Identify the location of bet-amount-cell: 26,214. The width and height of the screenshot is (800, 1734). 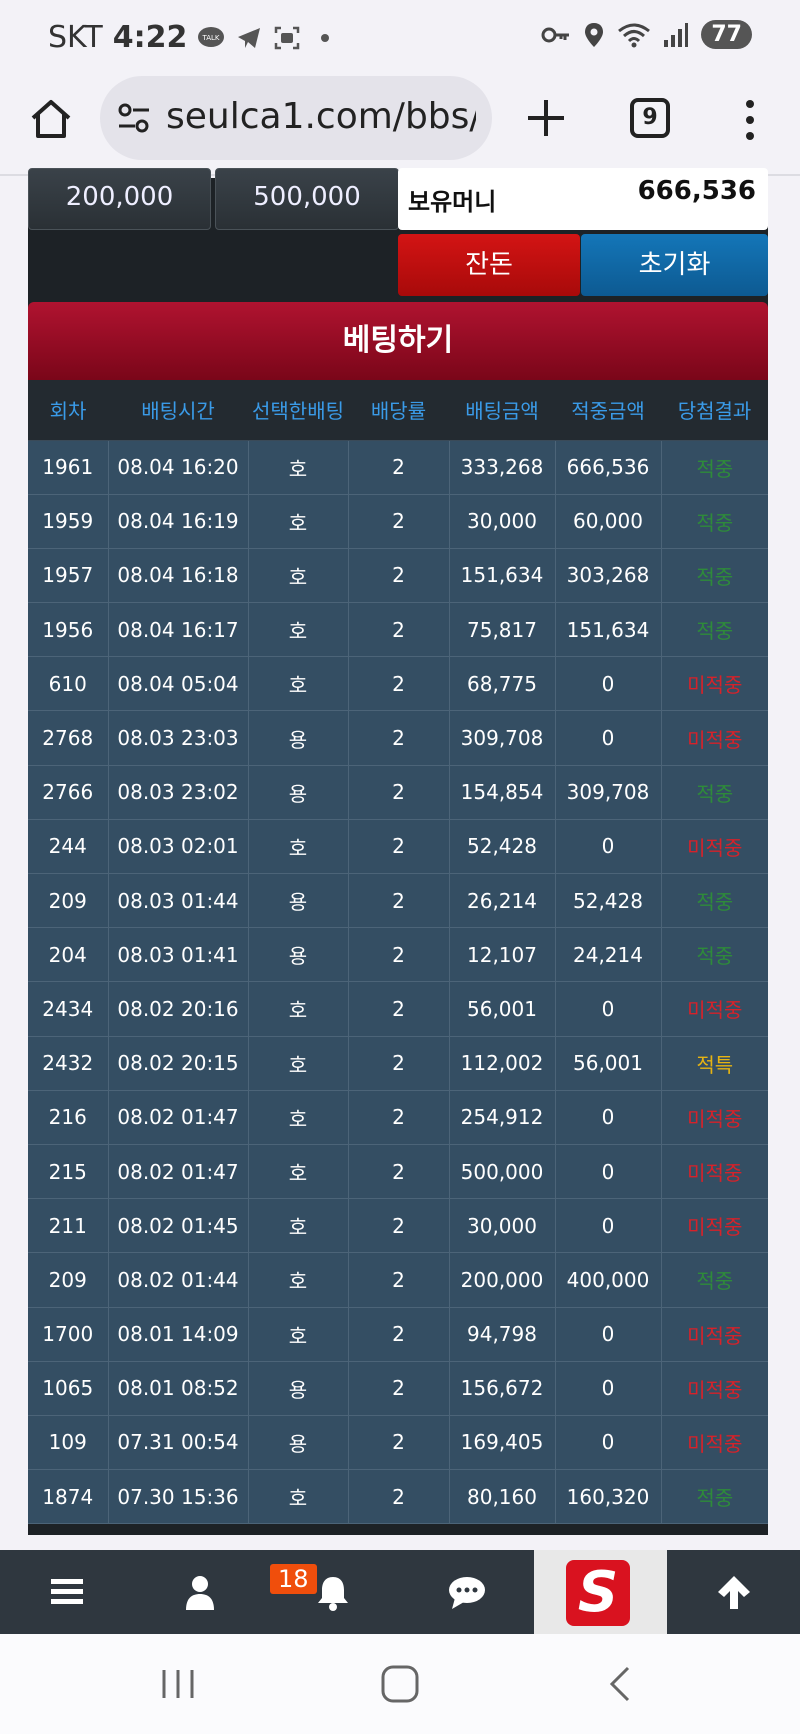
(502, 901).